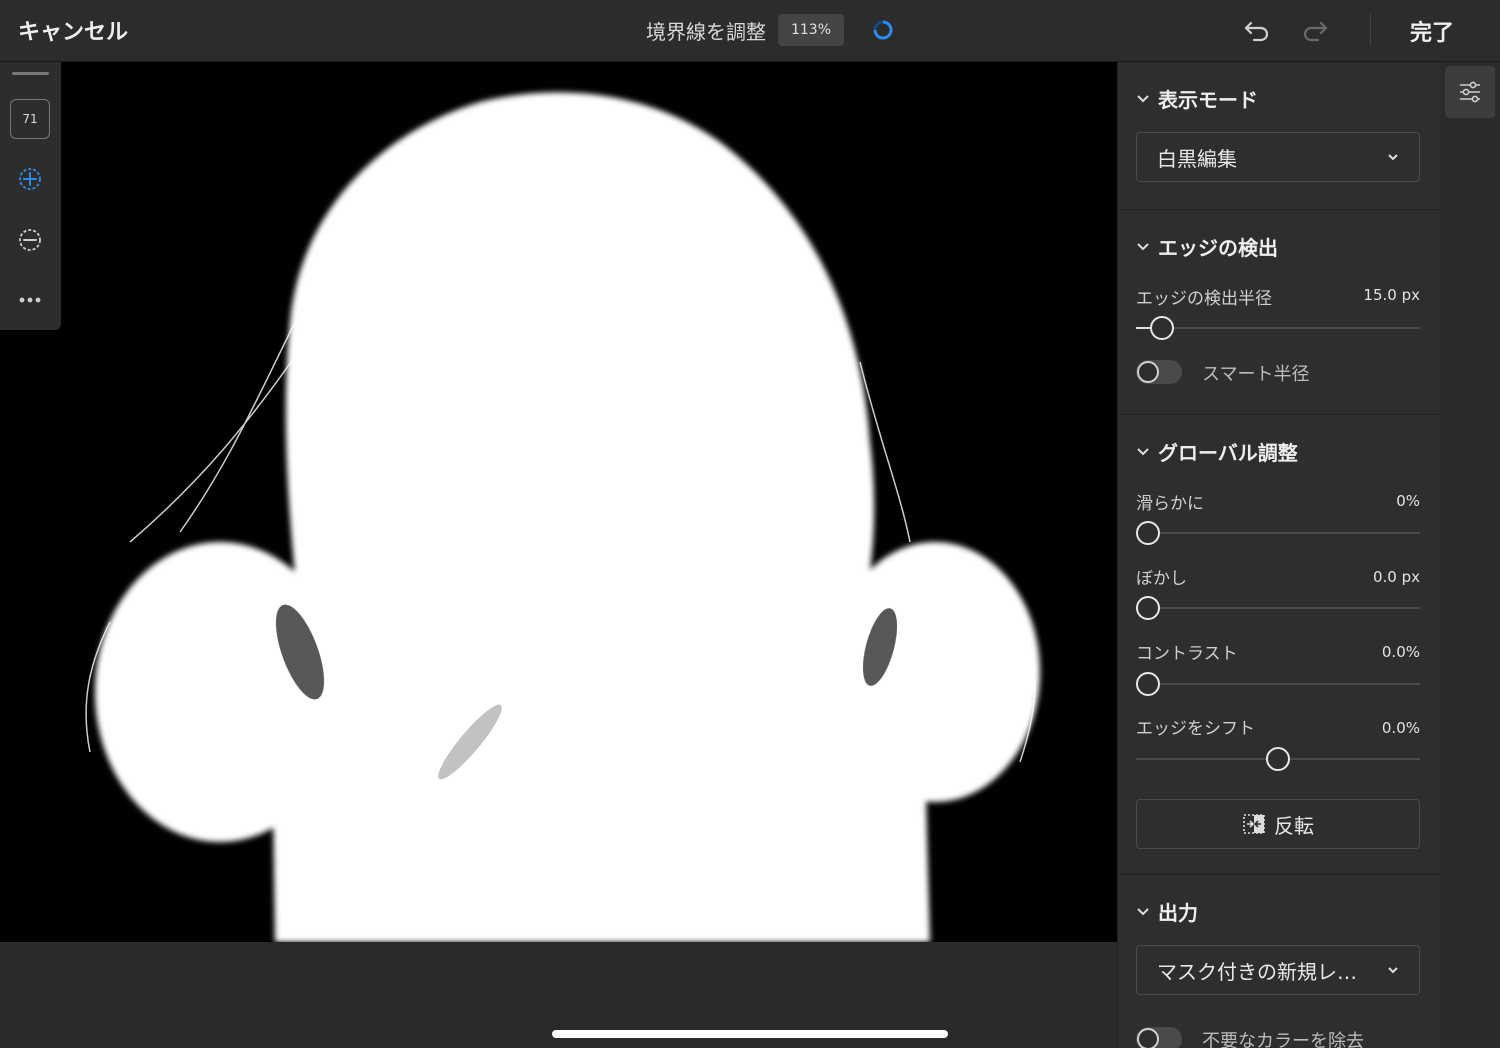 This screenshot has height=1048, width=1500. I want to click on properties-button, so click(1470, 92).